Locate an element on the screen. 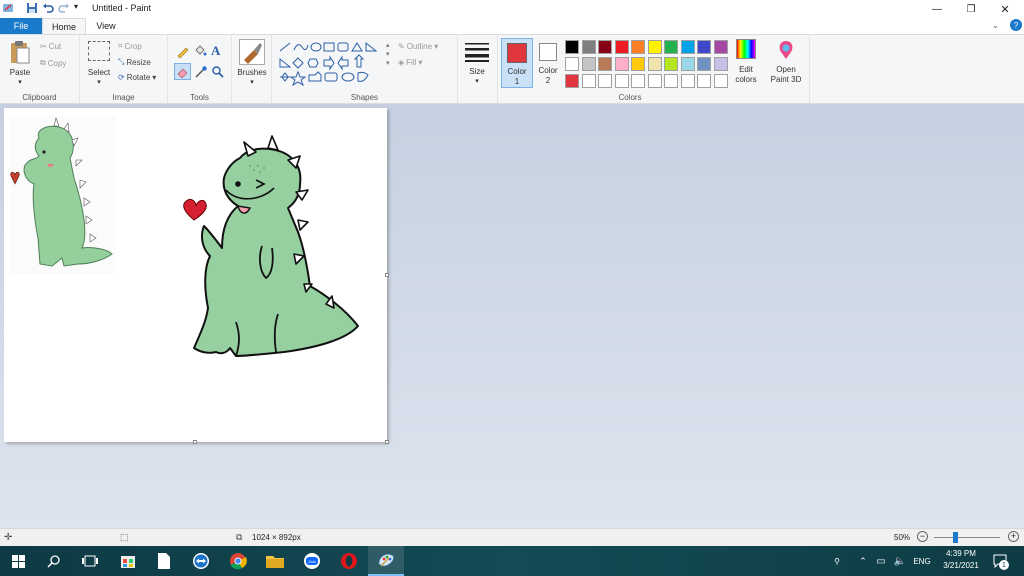 The height and width of the screenshot is (576, 1024). show-hidden-icons-icon: ⌃ is located at coordinates (863, 561).